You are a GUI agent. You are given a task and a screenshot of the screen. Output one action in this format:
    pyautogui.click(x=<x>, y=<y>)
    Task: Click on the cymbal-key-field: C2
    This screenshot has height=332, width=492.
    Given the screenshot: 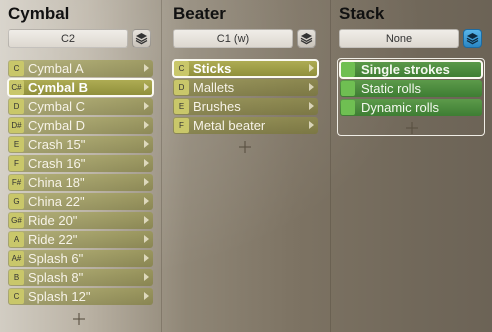 What is the action you would take?
    pyautogui.click(x=68, y=38)
    